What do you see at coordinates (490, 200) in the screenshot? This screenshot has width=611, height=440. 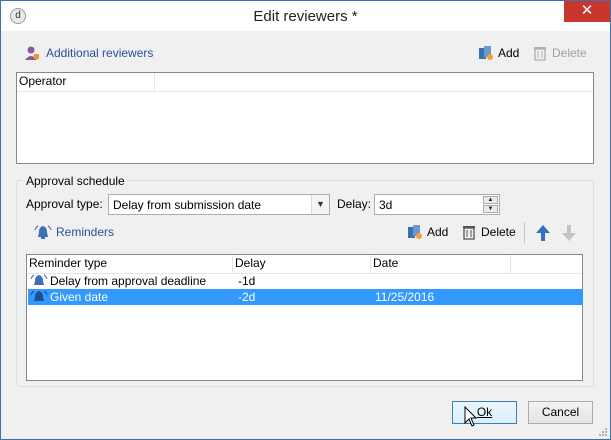 I see `spin-up-icon: ▲` at bounding box center [490, 200].